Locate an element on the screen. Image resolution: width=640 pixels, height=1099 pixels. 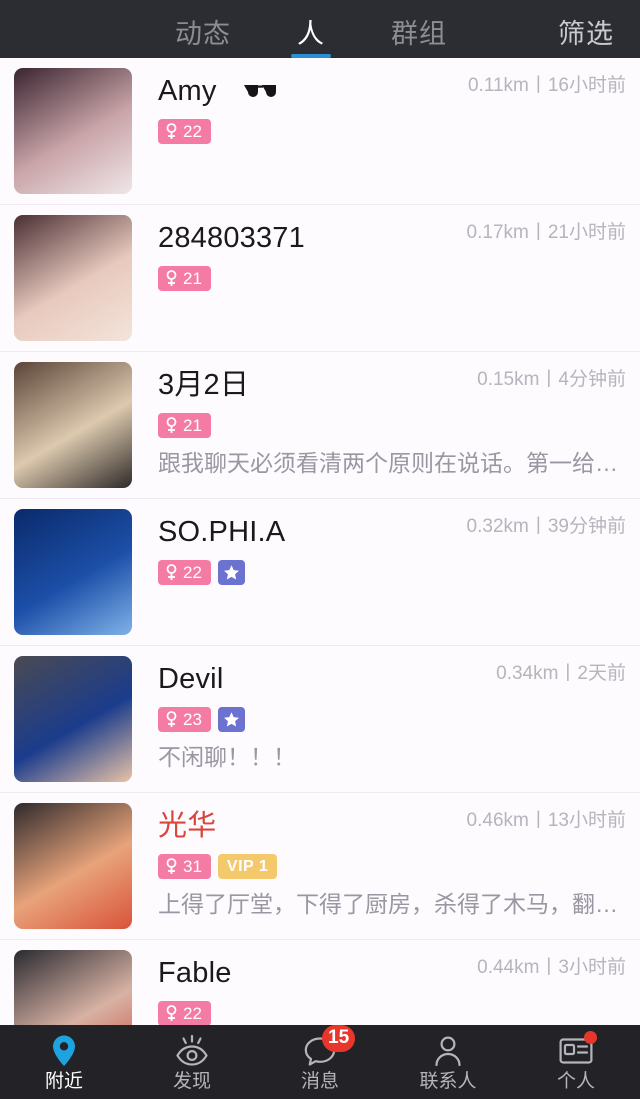
top-tab-1: 动态 is located at coordinates (203, 39).